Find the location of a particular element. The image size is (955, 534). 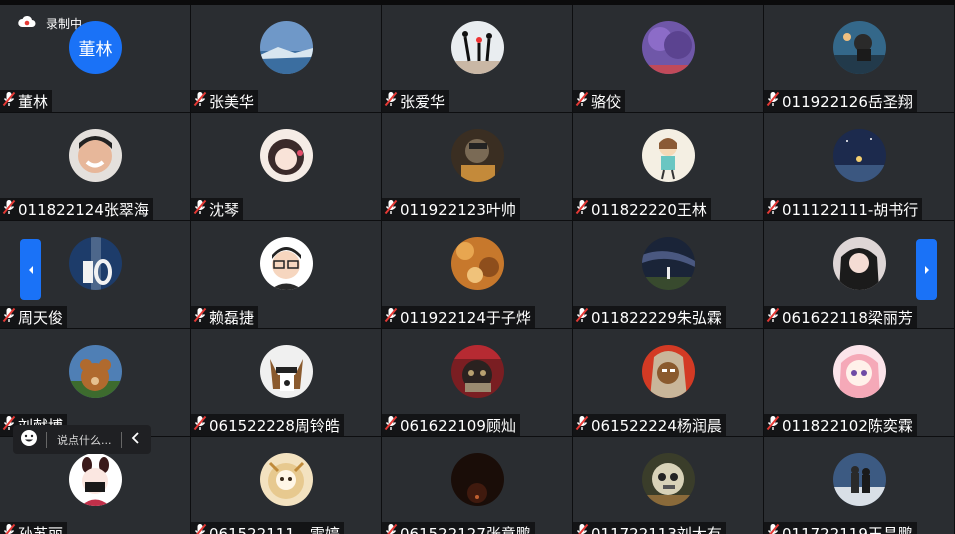

participant-name: 011922124于子烨 is located at coordinates (465, 317).